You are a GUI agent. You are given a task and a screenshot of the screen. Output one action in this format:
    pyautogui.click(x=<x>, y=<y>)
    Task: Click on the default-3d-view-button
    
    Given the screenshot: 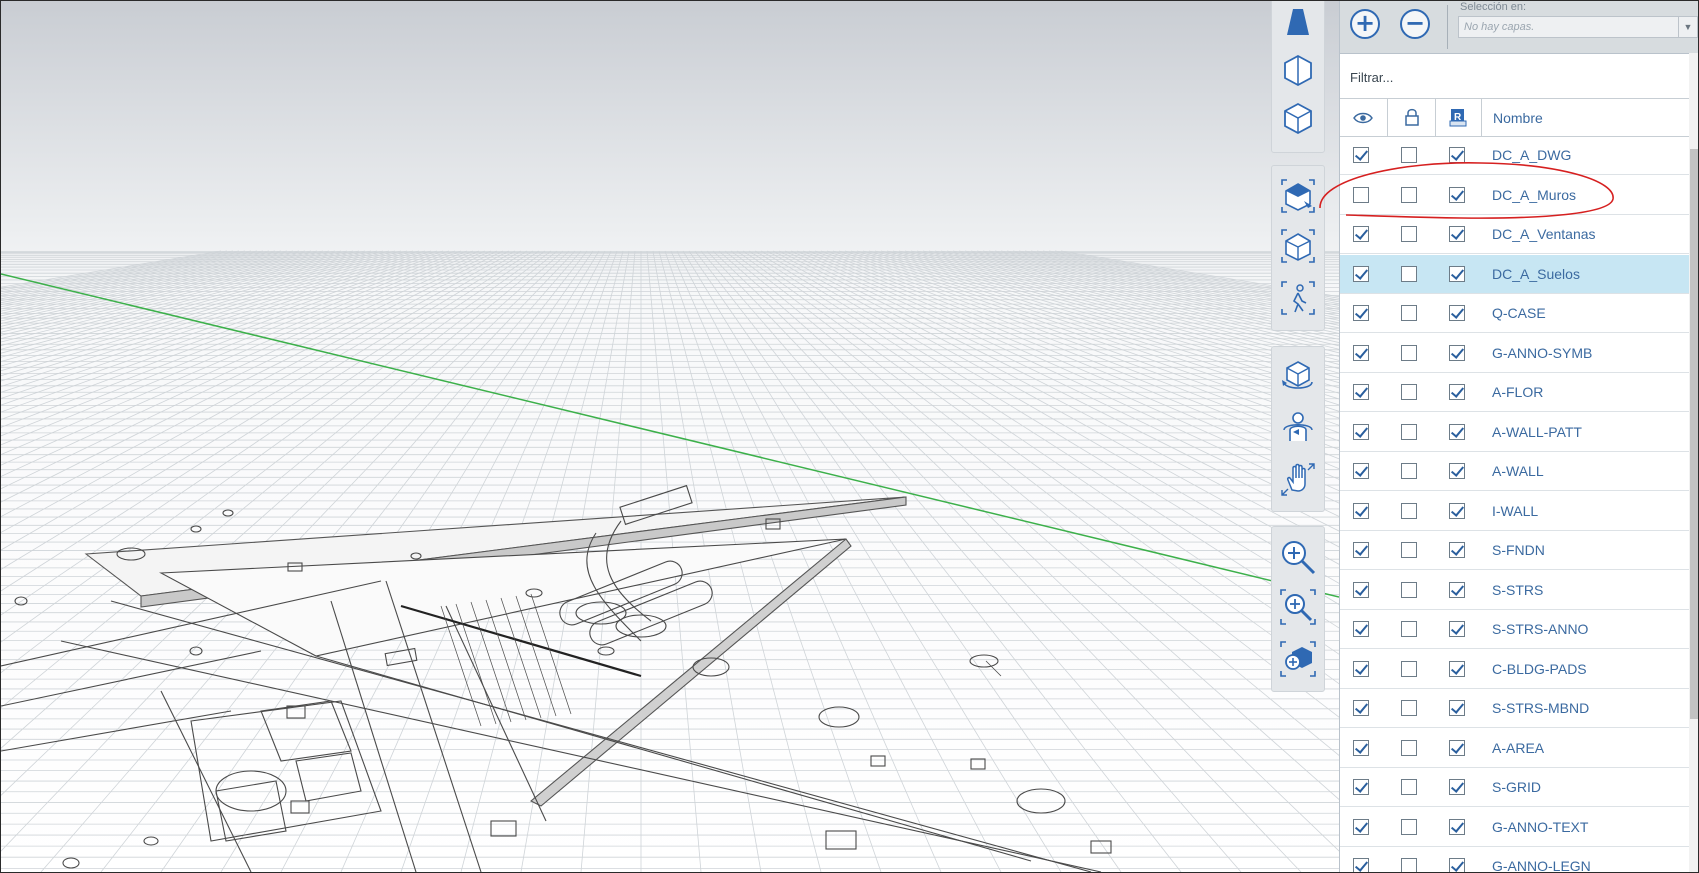 What is the action you would take?
    pyautogui.click(x=1298, y=196)
    